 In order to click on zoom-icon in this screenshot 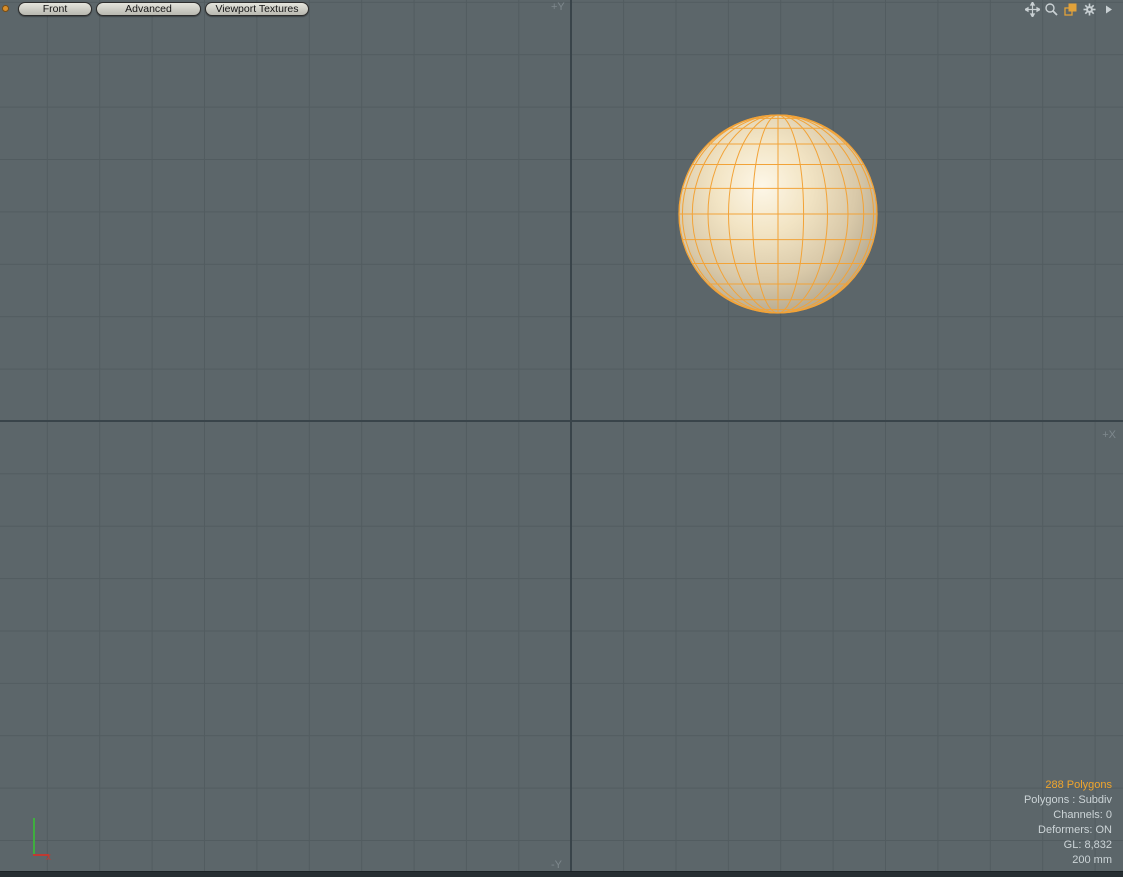, I will do `click(1051, 9)`.